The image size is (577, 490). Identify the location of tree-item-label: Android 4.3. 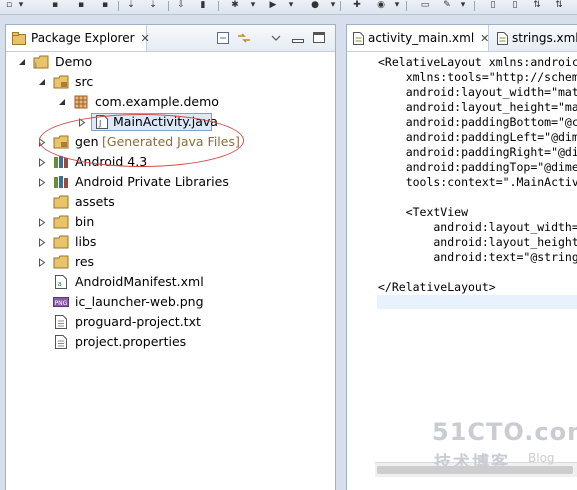
(111, 161).